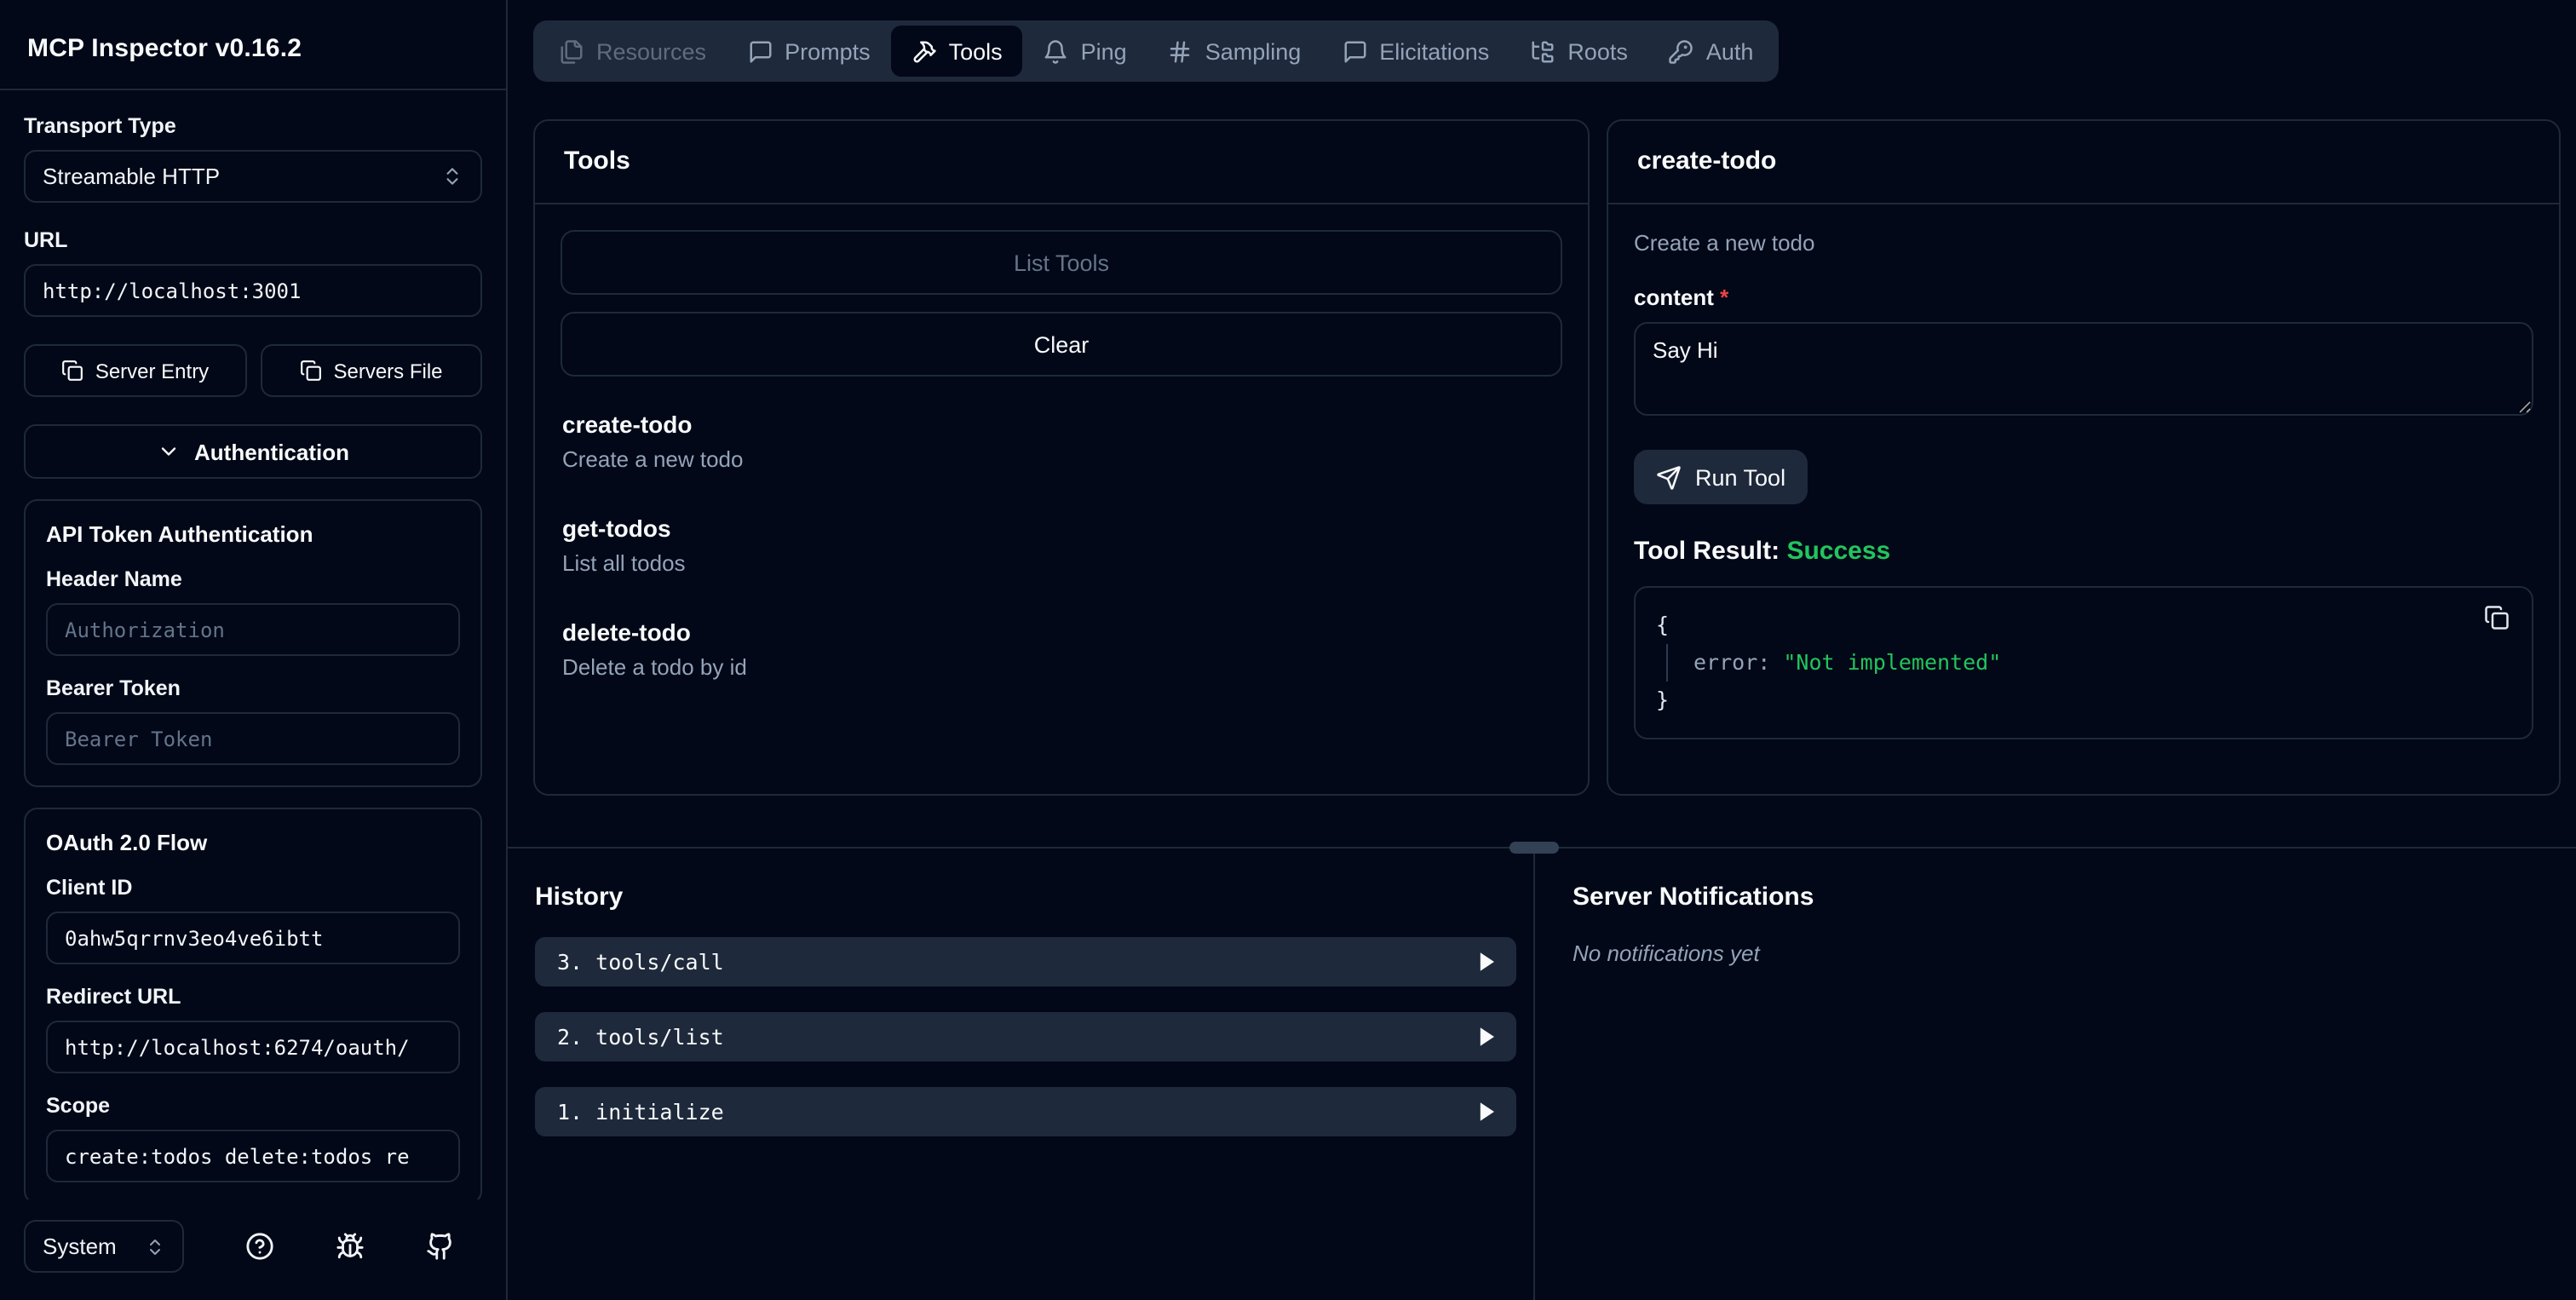  Describe the element at coordinates (371, 370) in the screenshot. I see `servers-file-button: Servers File` at that location.